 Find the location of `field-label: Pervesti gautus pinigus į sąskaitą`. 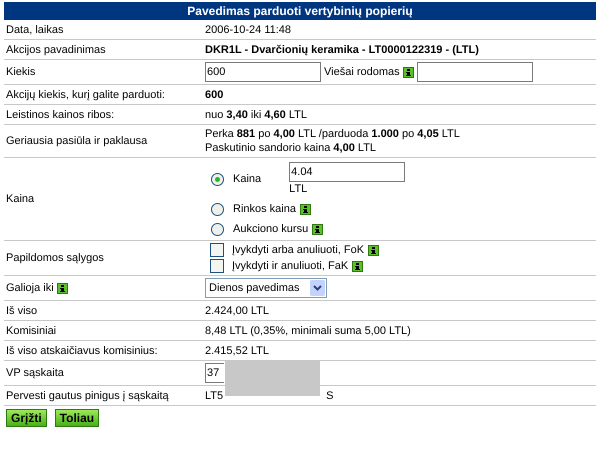

field-label: Pervesti gautus pinigus į sąskaitą is located at coordinates (87, 396).